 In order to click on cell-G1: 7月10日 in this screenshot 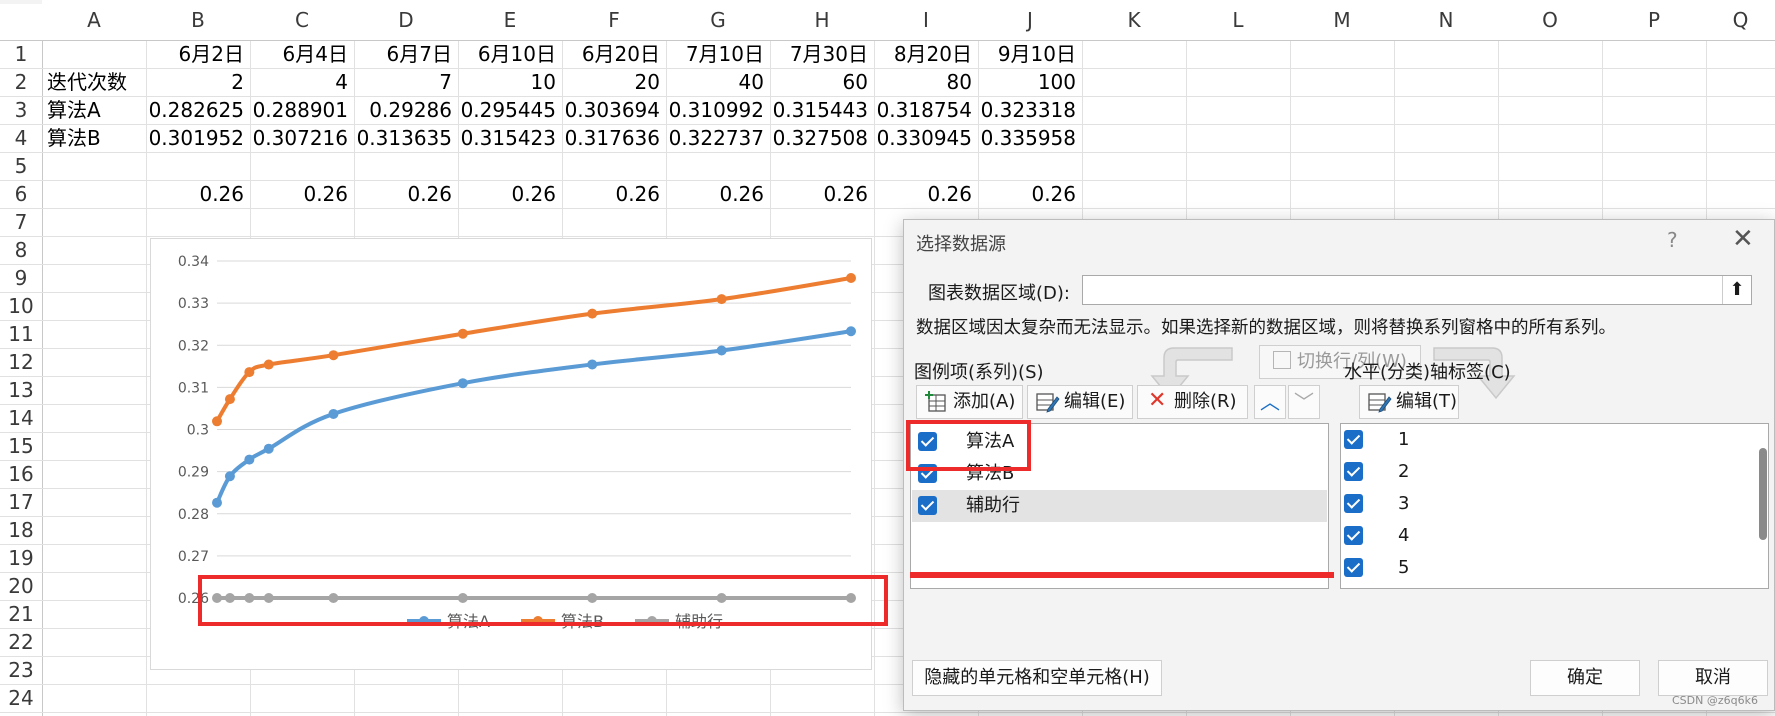, I will do `click(718, 54)`.